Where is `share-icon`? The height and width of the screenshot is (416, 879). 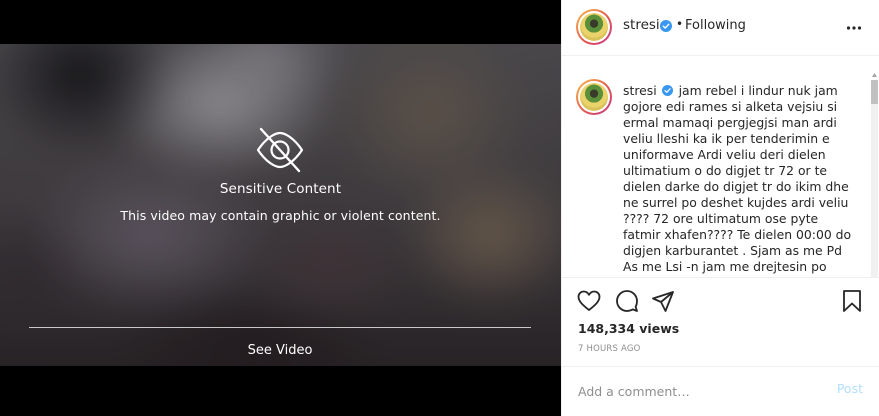
share-icon is located at coordinates (663, 301).